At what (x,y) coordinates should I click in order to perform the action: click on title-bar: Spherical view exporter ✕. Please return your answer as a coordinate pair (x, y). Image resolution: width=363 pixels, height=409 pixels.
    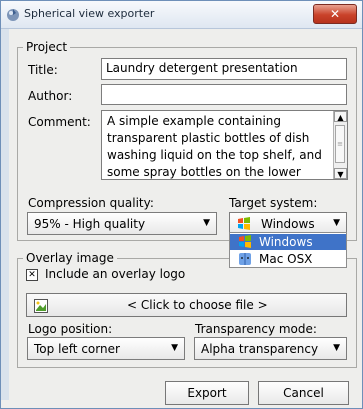
    Looking at the image, I should click on (181, 15).